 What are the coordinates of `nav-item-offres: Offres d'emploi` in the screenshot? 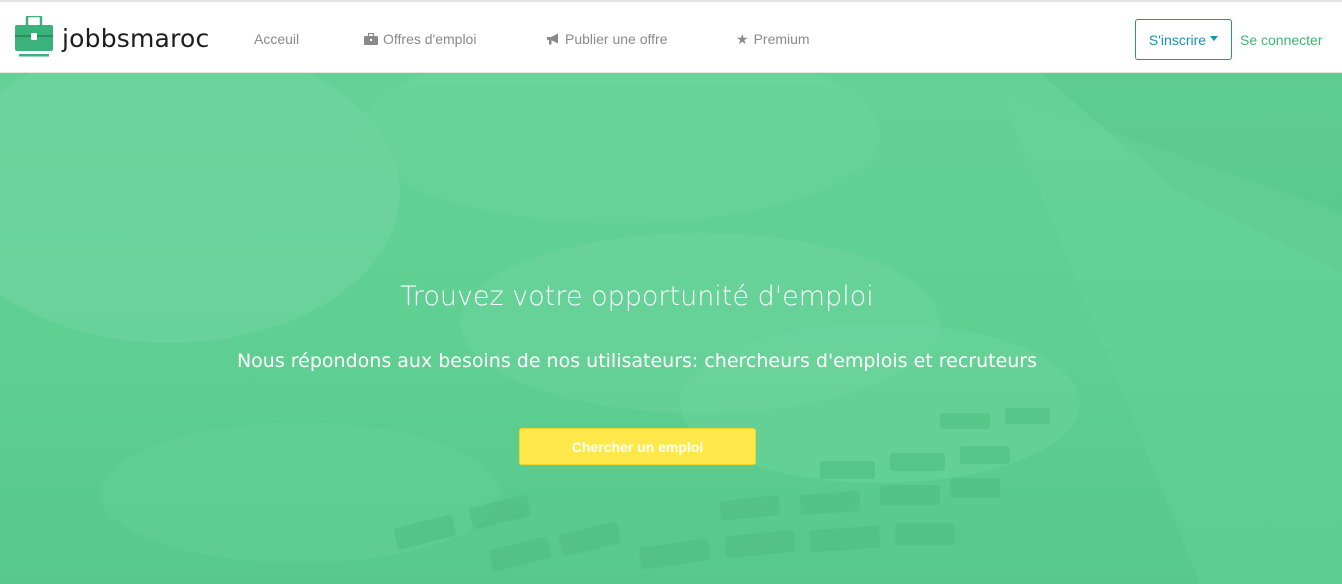 It's located at (420, 39).